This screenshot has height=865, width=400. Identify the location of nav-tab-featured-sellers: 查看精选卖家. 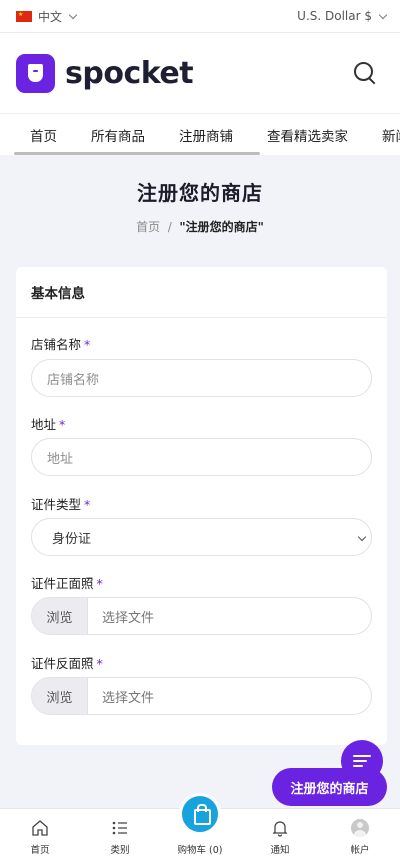
(307, 135).